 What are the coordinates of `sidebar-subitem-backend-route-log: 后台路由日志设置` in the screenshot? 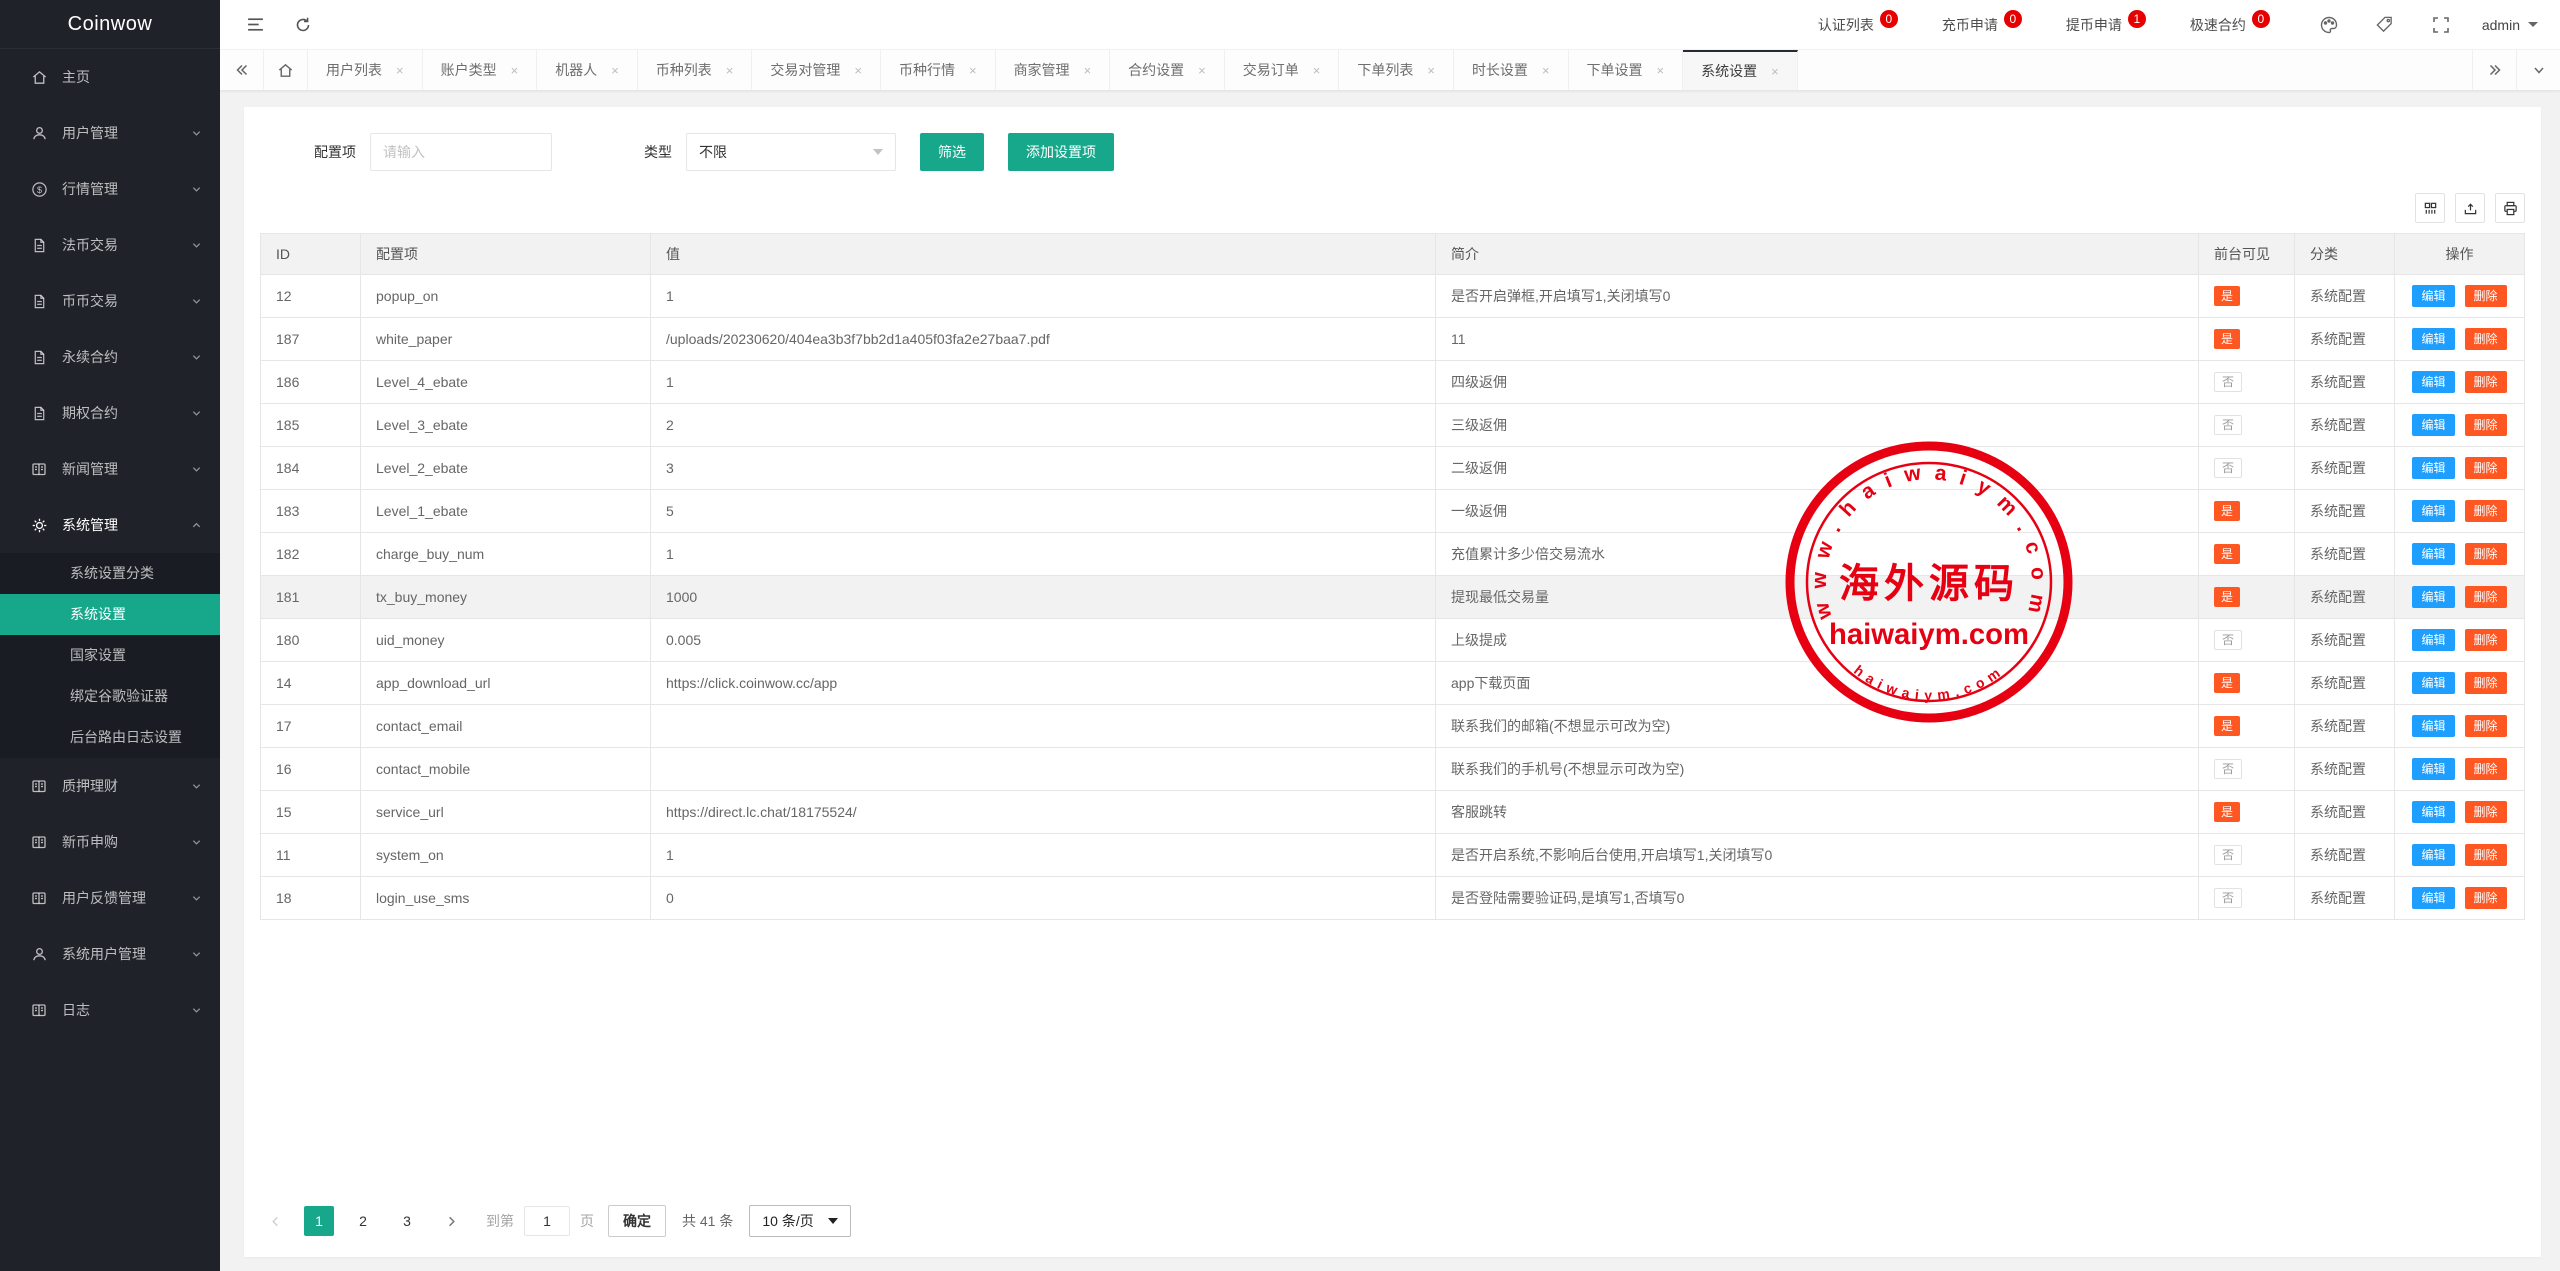 It's located at (110, 737).